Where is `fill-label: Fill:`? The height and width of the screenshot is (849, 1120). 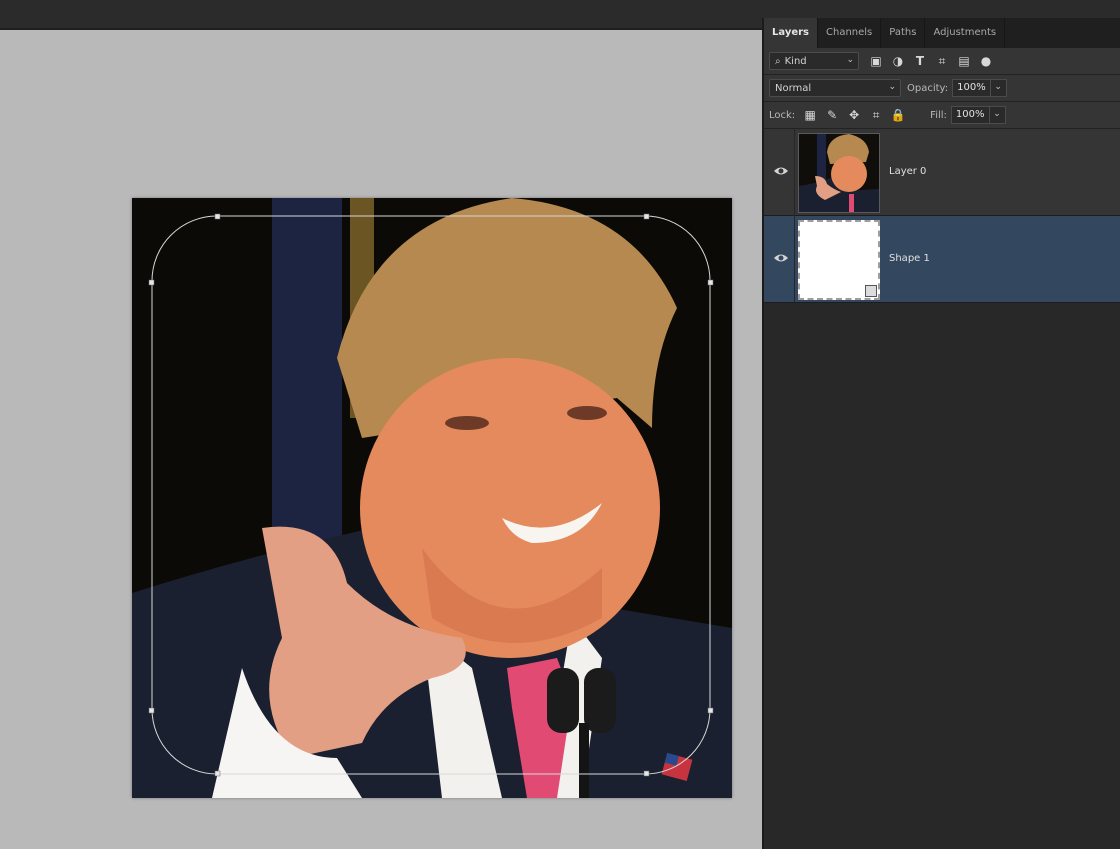
fill-label: Fill: is located at coordinates (938, 115).